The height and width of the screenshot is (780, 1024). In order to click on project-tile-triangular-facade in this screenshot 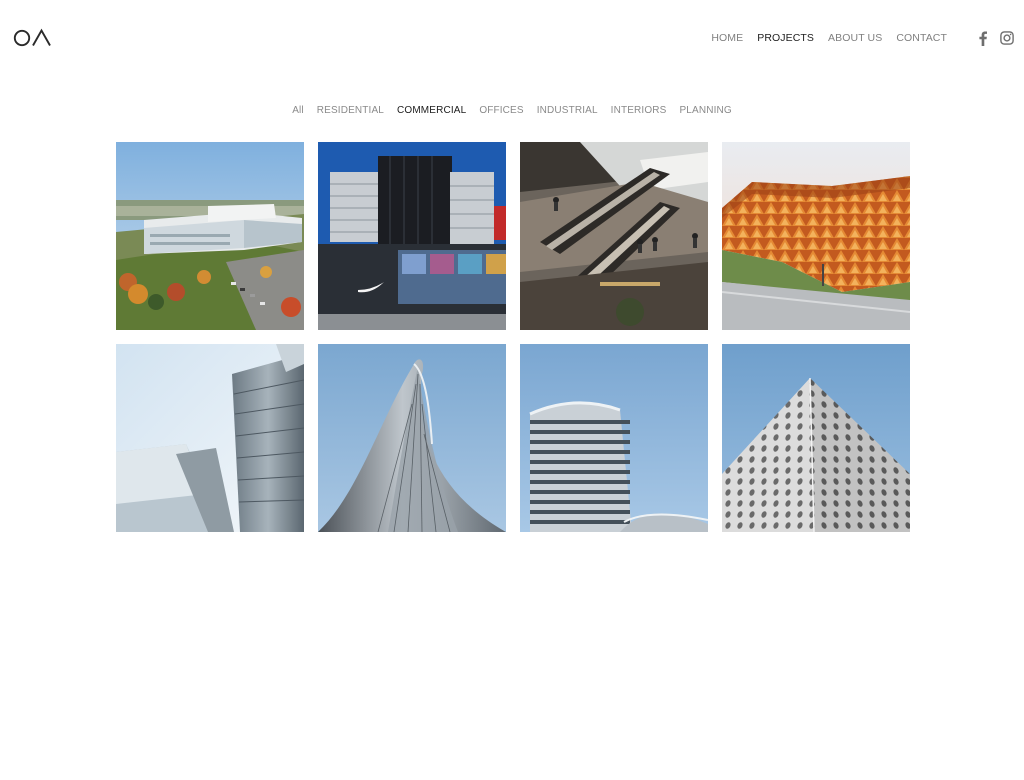, I will do `click(816, 236)`.